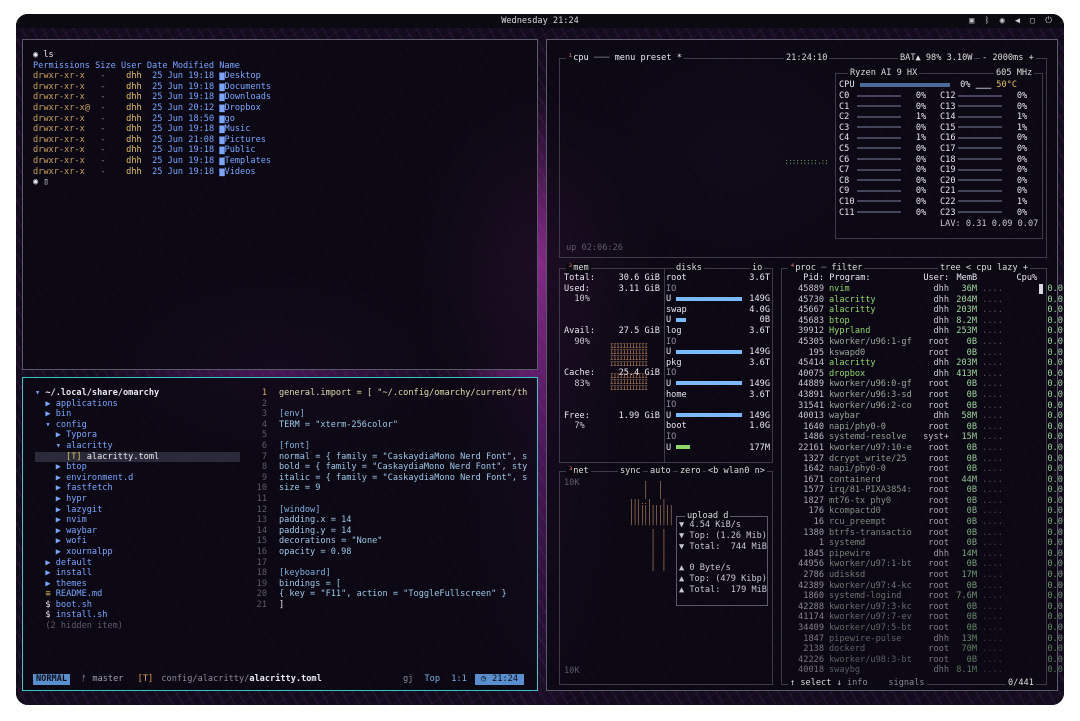 The width and height of the screenshot is (1080, 721). What do you see at coordinates (137, 563) in the screenshot?
I see `tree-item: ▶ default` at bounding box center [137, 563].